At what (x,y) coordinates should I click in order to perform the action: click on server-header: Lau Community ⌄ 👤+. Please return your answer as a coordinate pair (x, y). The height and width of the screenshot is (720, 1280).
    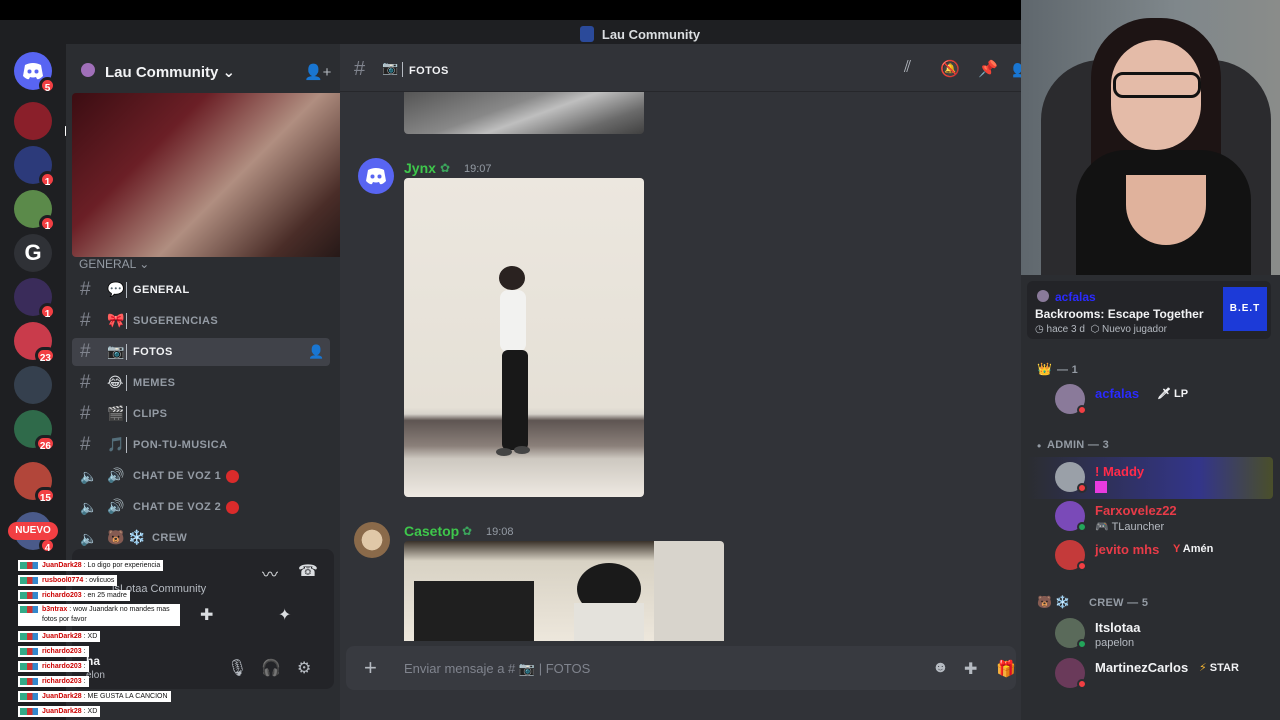
    Looking at the image, I should click on (203, 68).